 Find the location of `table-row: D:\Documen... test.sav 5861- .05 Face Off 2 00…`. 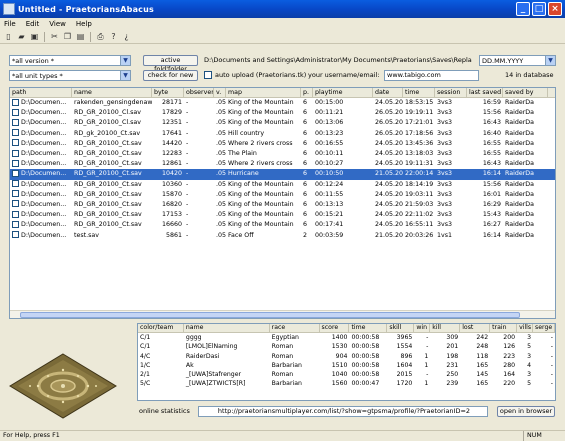

table-row: D:\Documen... test.sav 5861- .05 Face Off 2 00… is located at coordinates (282, 235).